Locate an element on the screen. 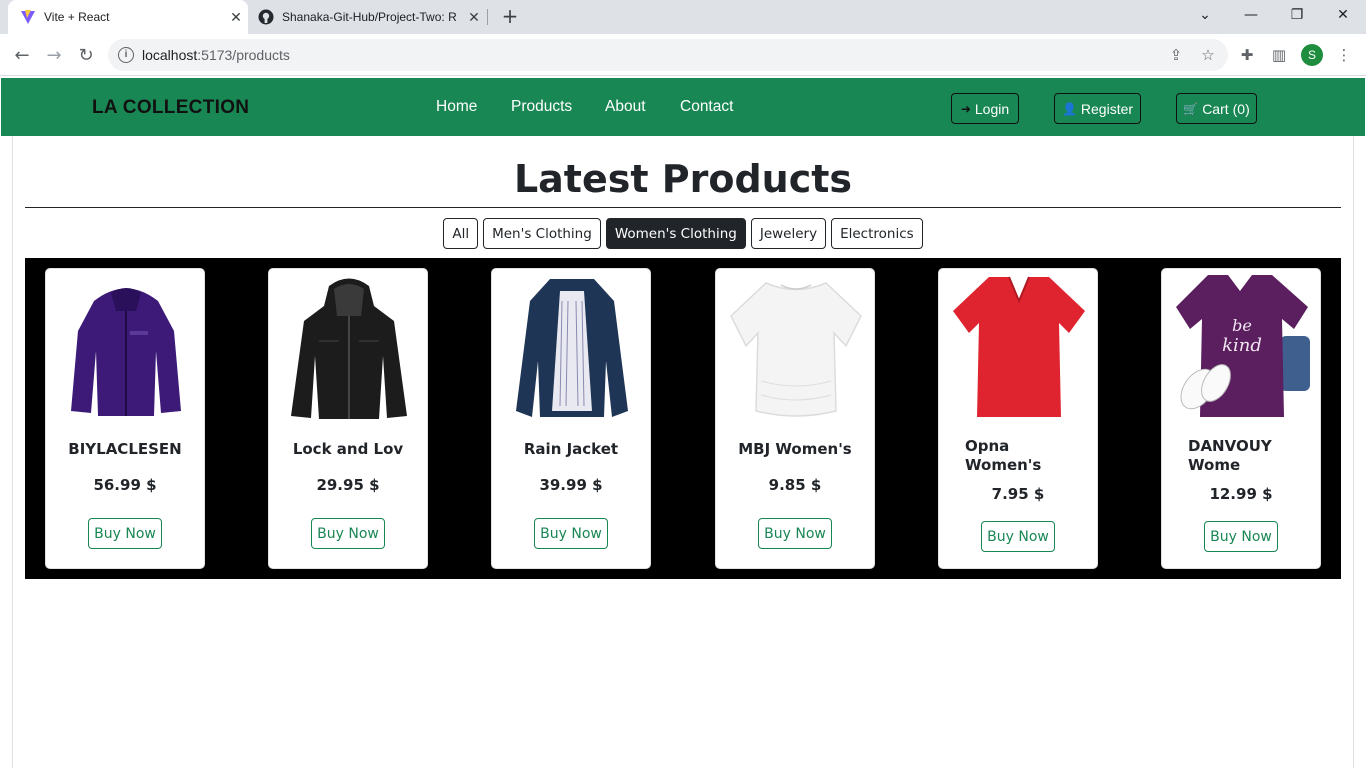 Image resolution: width=1366 pixels, height=768 pixels. product-title: Opna Women's is located at coordinates (1018, 456).